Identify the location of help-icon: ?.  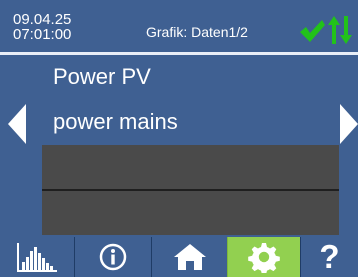
(329, 256).